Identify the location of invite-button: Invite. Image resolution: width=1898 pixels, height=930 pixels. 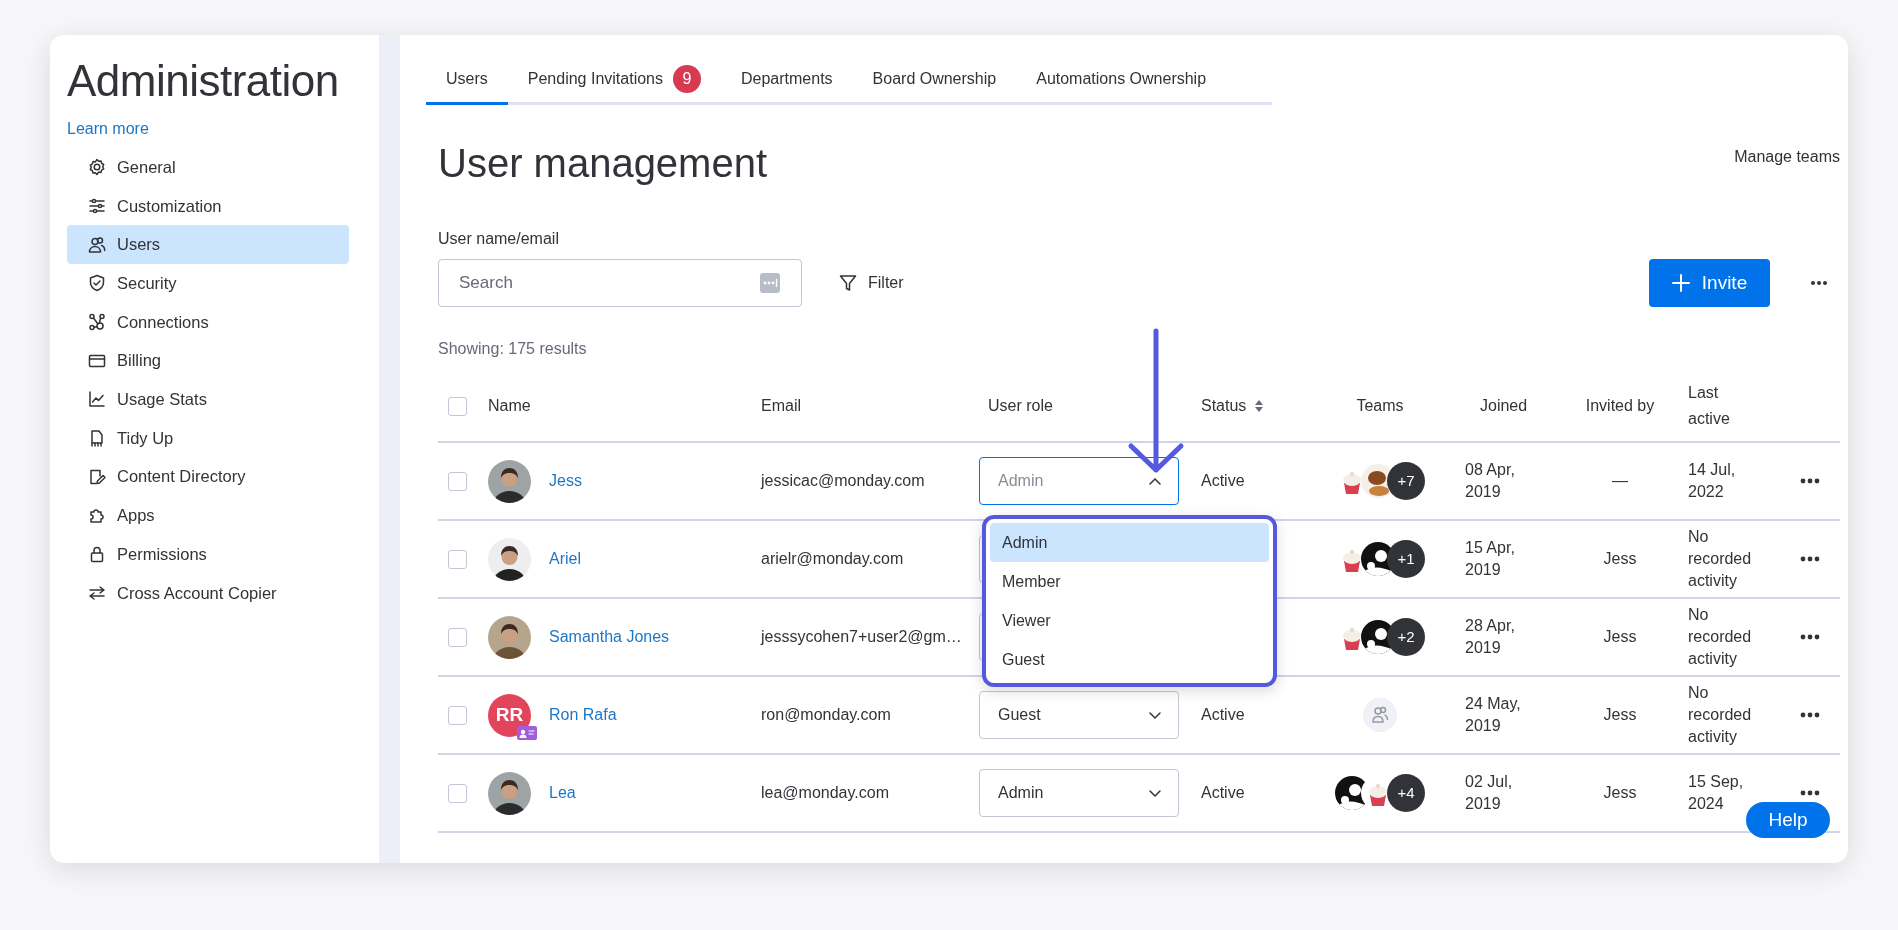
(1709, 283).